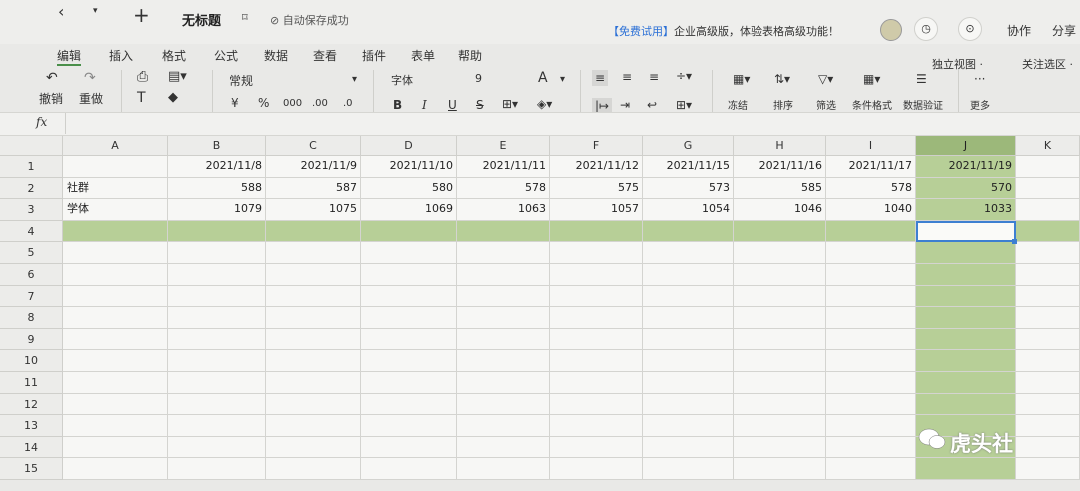 This screenshot has width=1080, height=491. What do you see at coordinates (217, 146) in the screenshot?
I see `column-header-b: B` at bounding box center [217, 146].